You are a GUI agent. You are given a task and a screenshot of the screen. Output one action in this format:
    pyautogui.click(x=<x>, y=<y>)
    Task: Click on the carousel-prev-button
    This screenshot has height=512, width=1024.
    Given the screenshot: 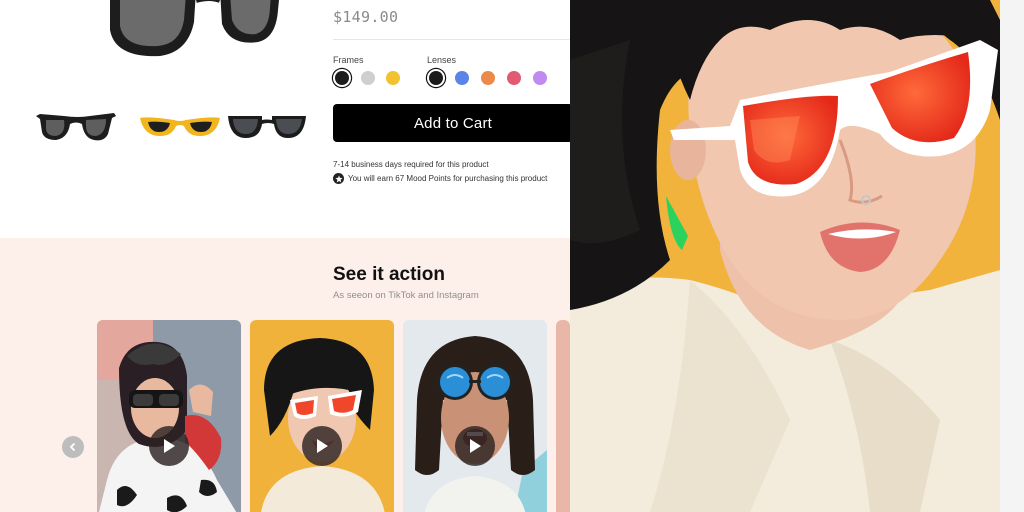 What is the action you would take?
    pyautogui.click(x=73, y=447)
    